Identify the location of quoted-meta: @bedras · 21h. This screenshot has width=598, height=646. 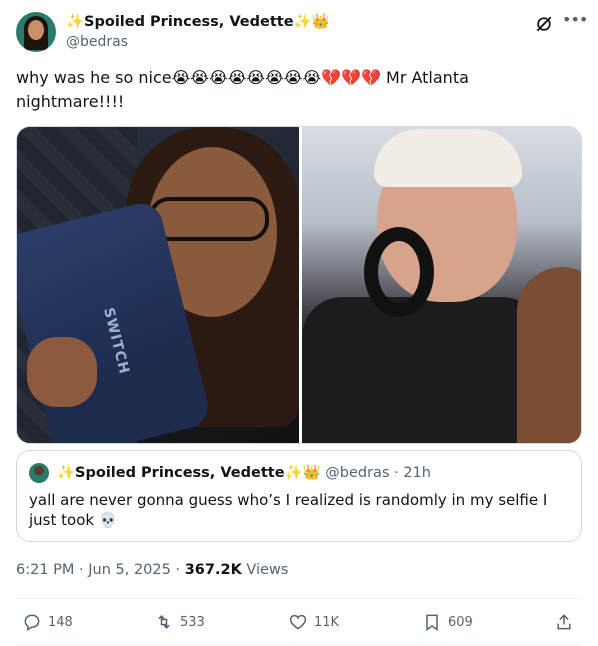
(378, 473).